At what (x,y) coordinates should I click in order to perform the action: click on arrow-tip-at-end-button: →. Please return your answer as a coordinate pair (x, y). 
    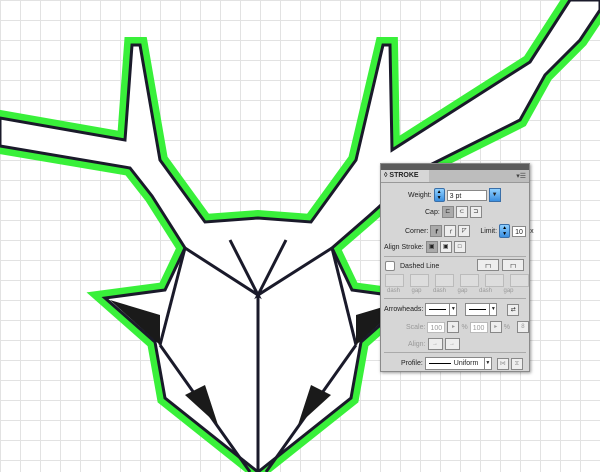
    Looking at the image, I should click on (452, 344).